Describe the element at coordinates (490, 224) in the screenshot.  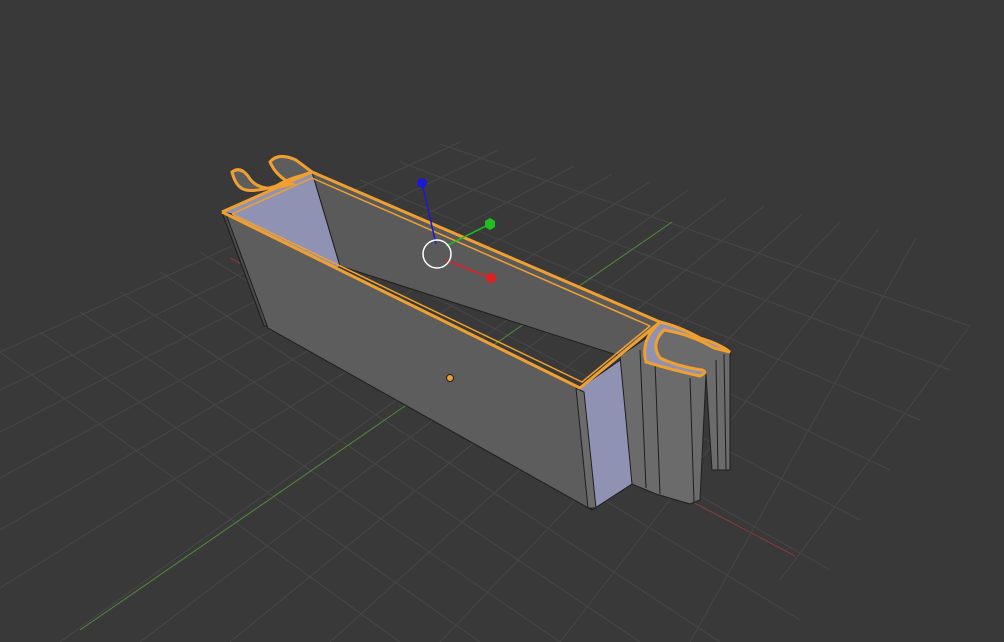
I see `y-axis-handle` at that location.